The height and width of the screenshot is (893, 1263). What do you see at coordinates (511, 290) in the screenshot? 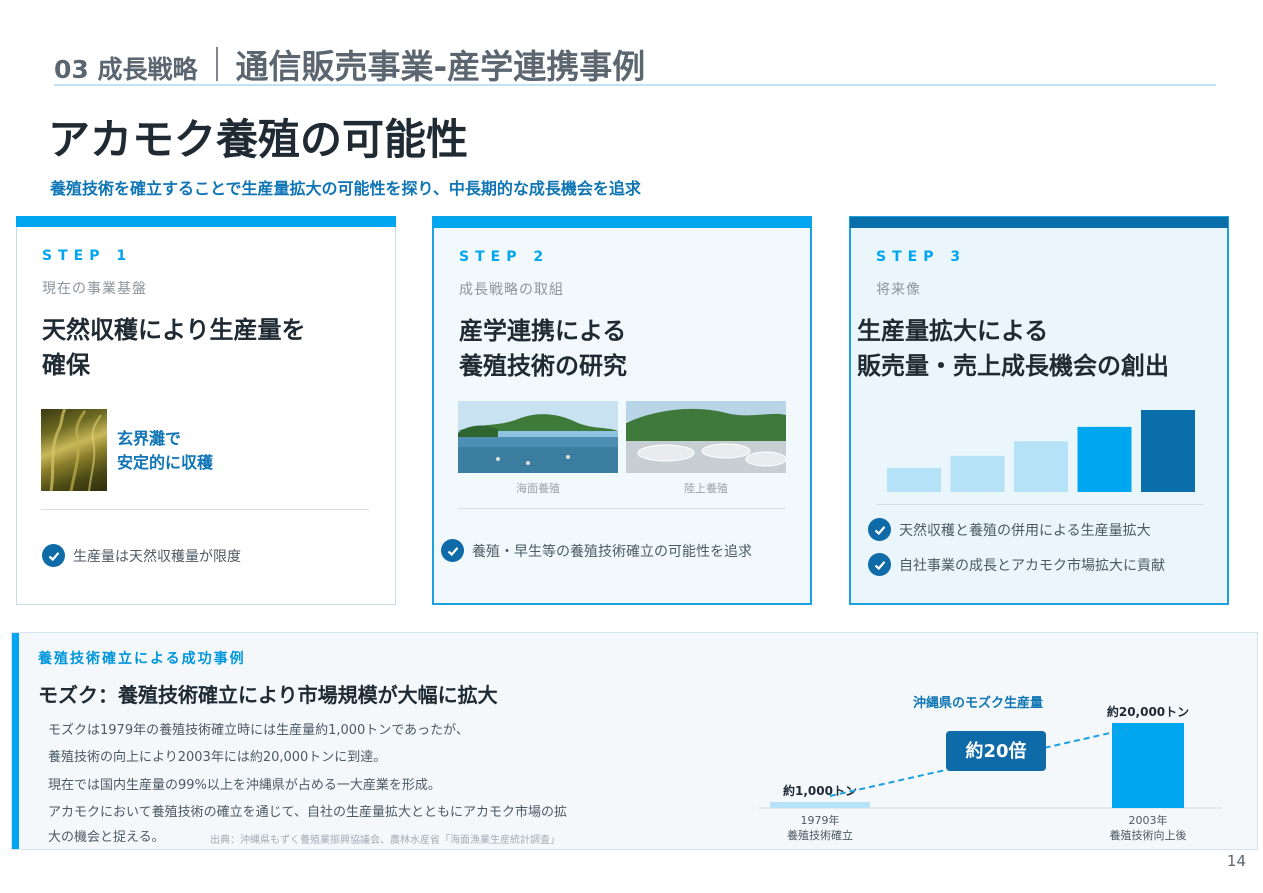
I see `step-subtitle: 成長戦略の取組` at bounding box center [511, 290].